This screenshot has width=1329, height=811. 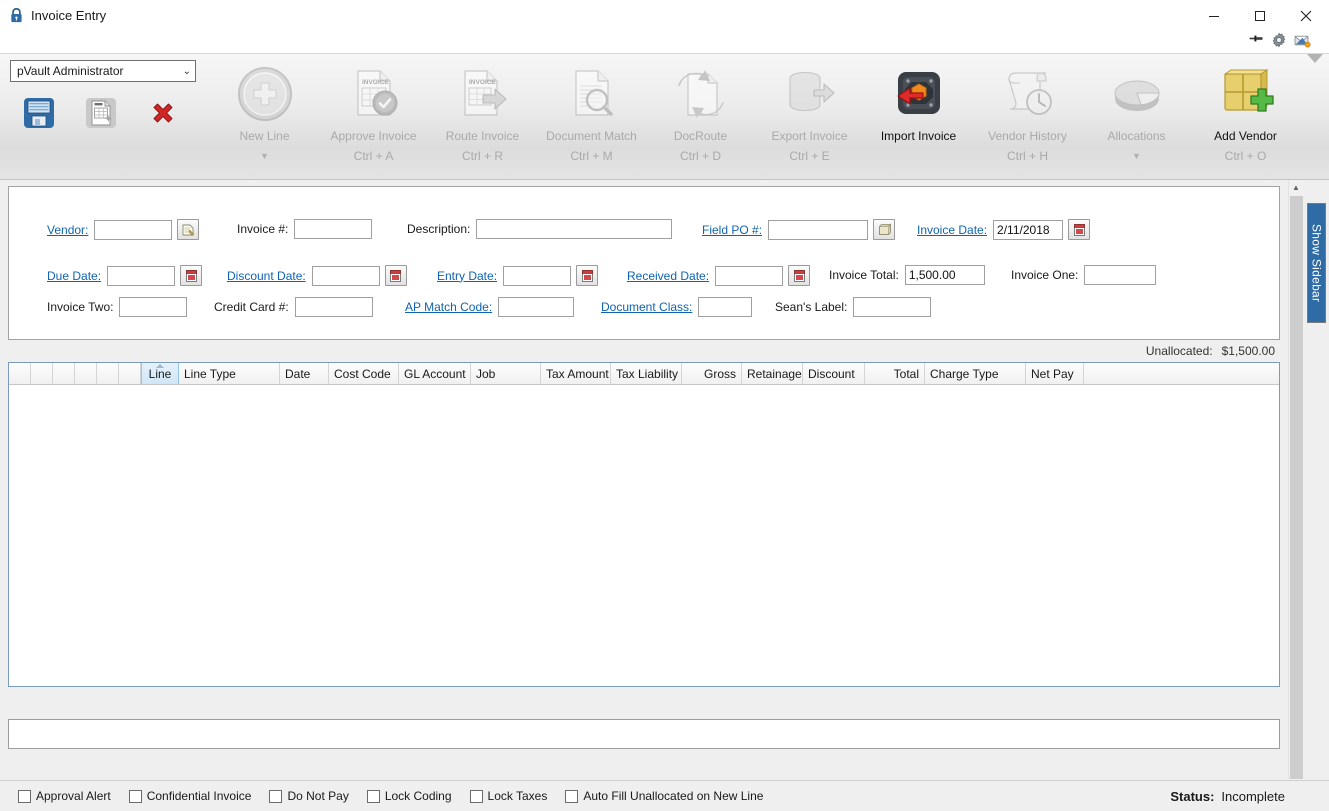 I want to click on received-date-label: Received Date:, so click(x=668, y=276).